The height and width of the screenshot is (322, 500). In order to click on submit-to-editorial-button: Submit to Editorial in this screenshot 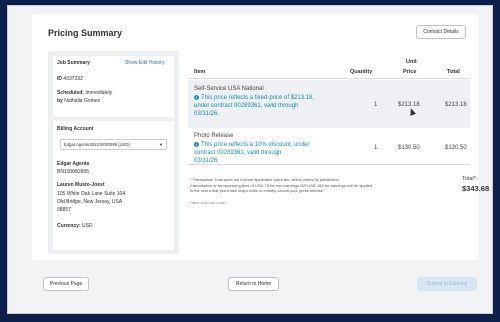, I will do `click(447, 284)`.